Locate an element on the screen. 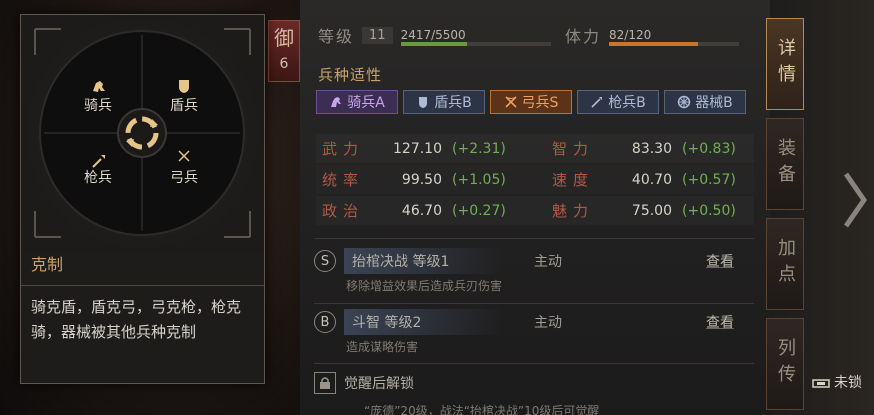  troop-spear: 枪兵B is located at coordinates (618, 102).